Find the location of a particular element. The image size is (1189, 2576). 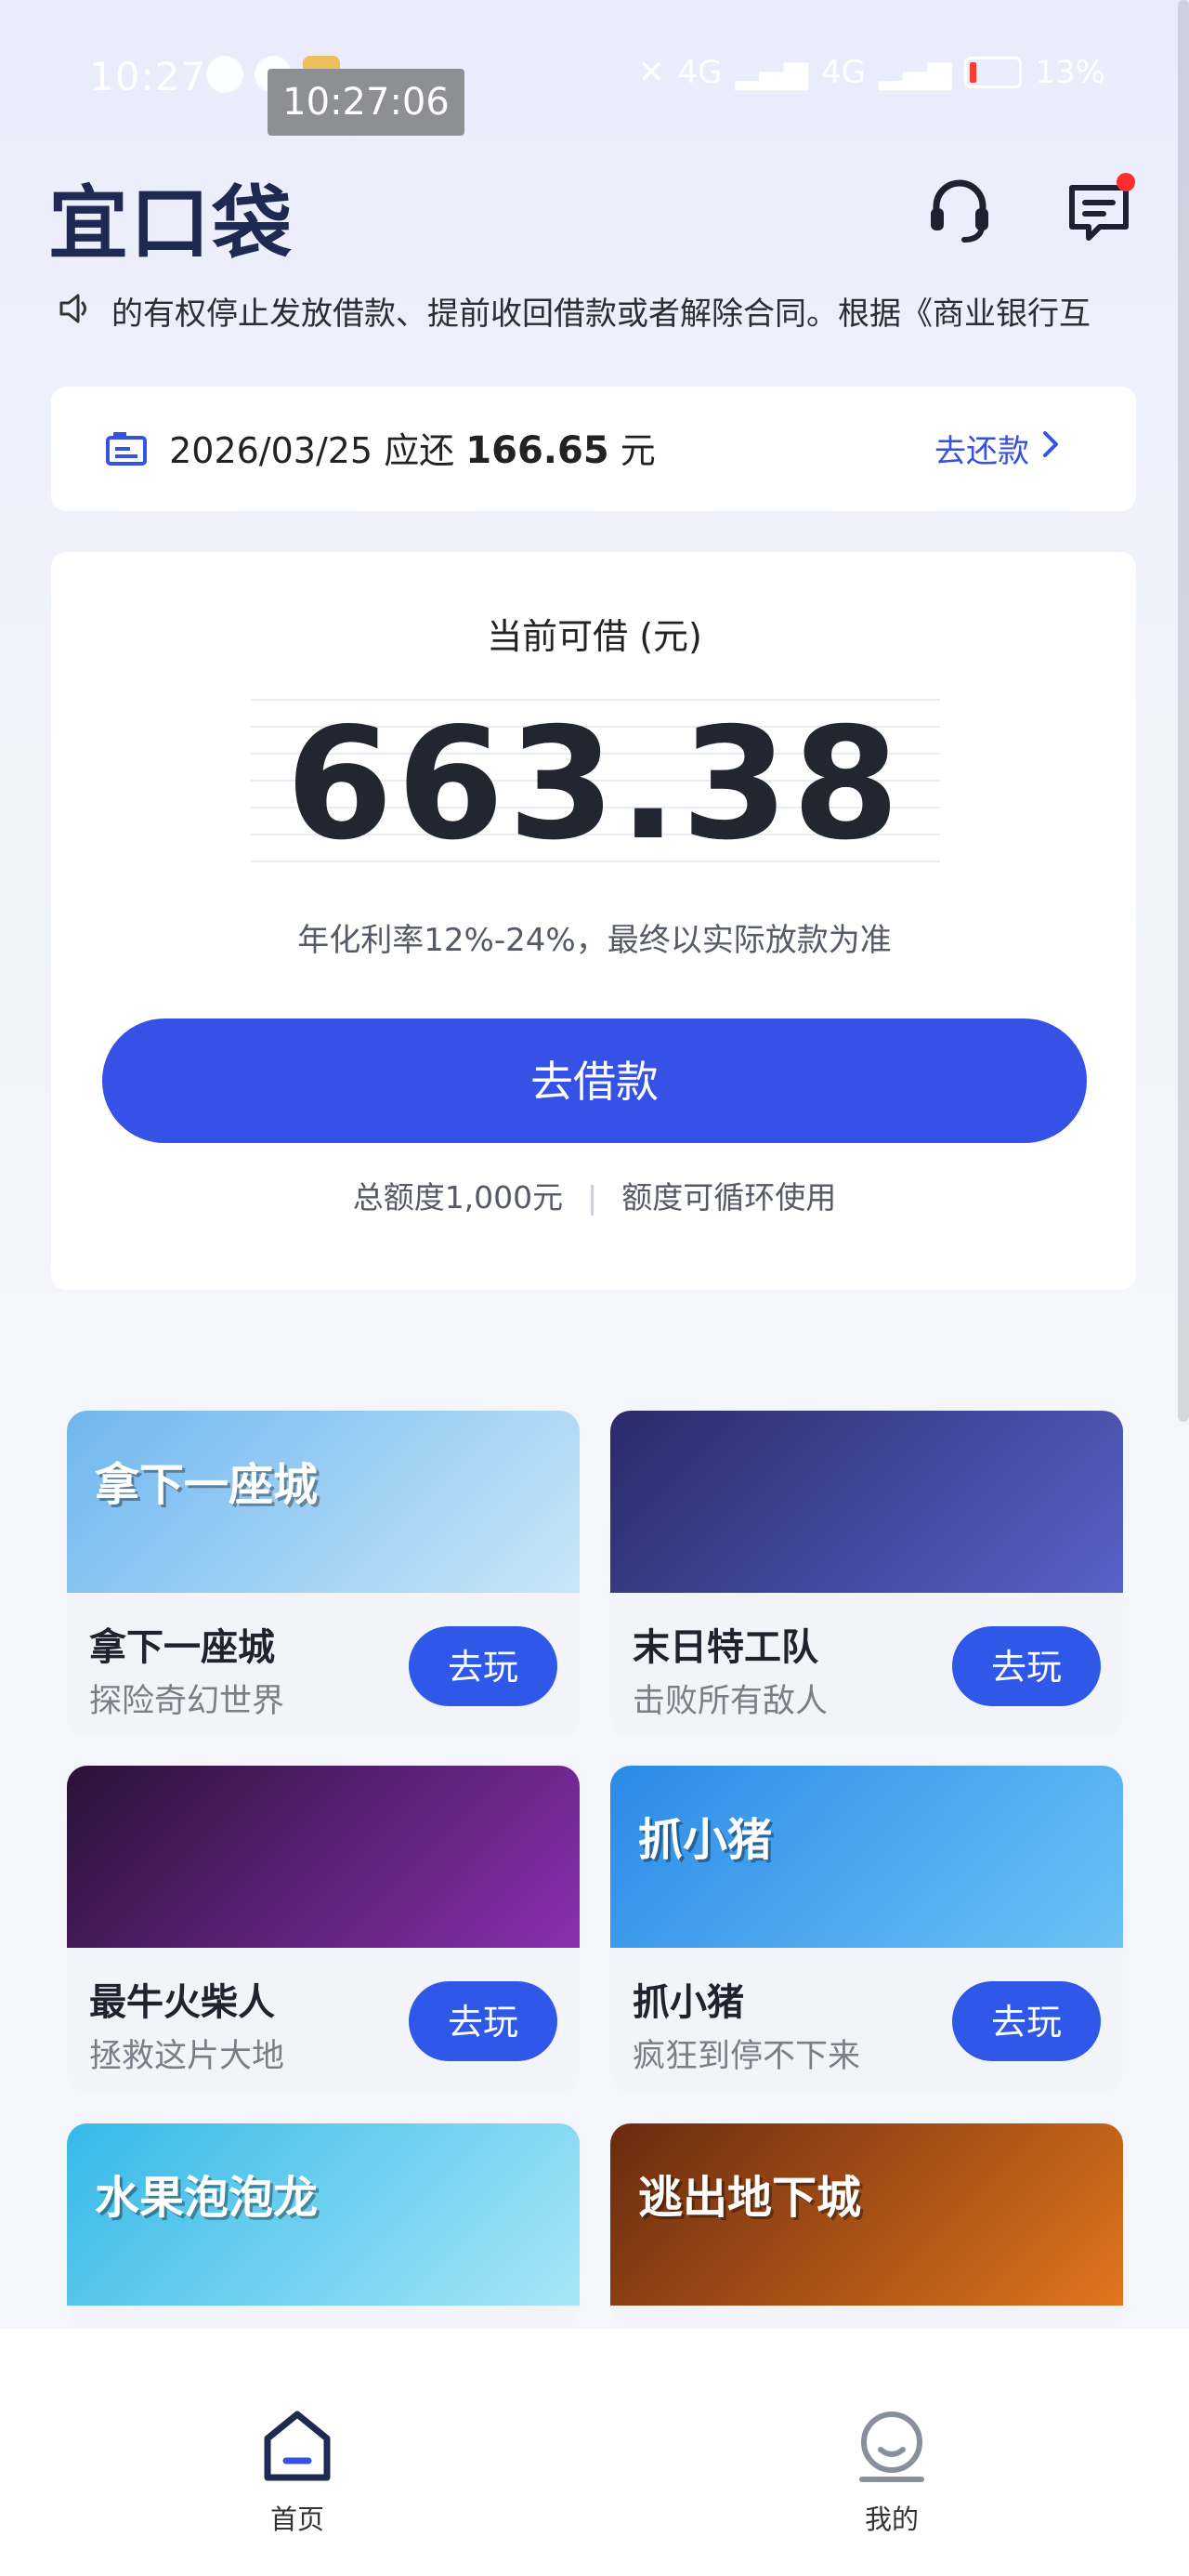

repayment-unit: 元 is located at coordinates (638, 450).